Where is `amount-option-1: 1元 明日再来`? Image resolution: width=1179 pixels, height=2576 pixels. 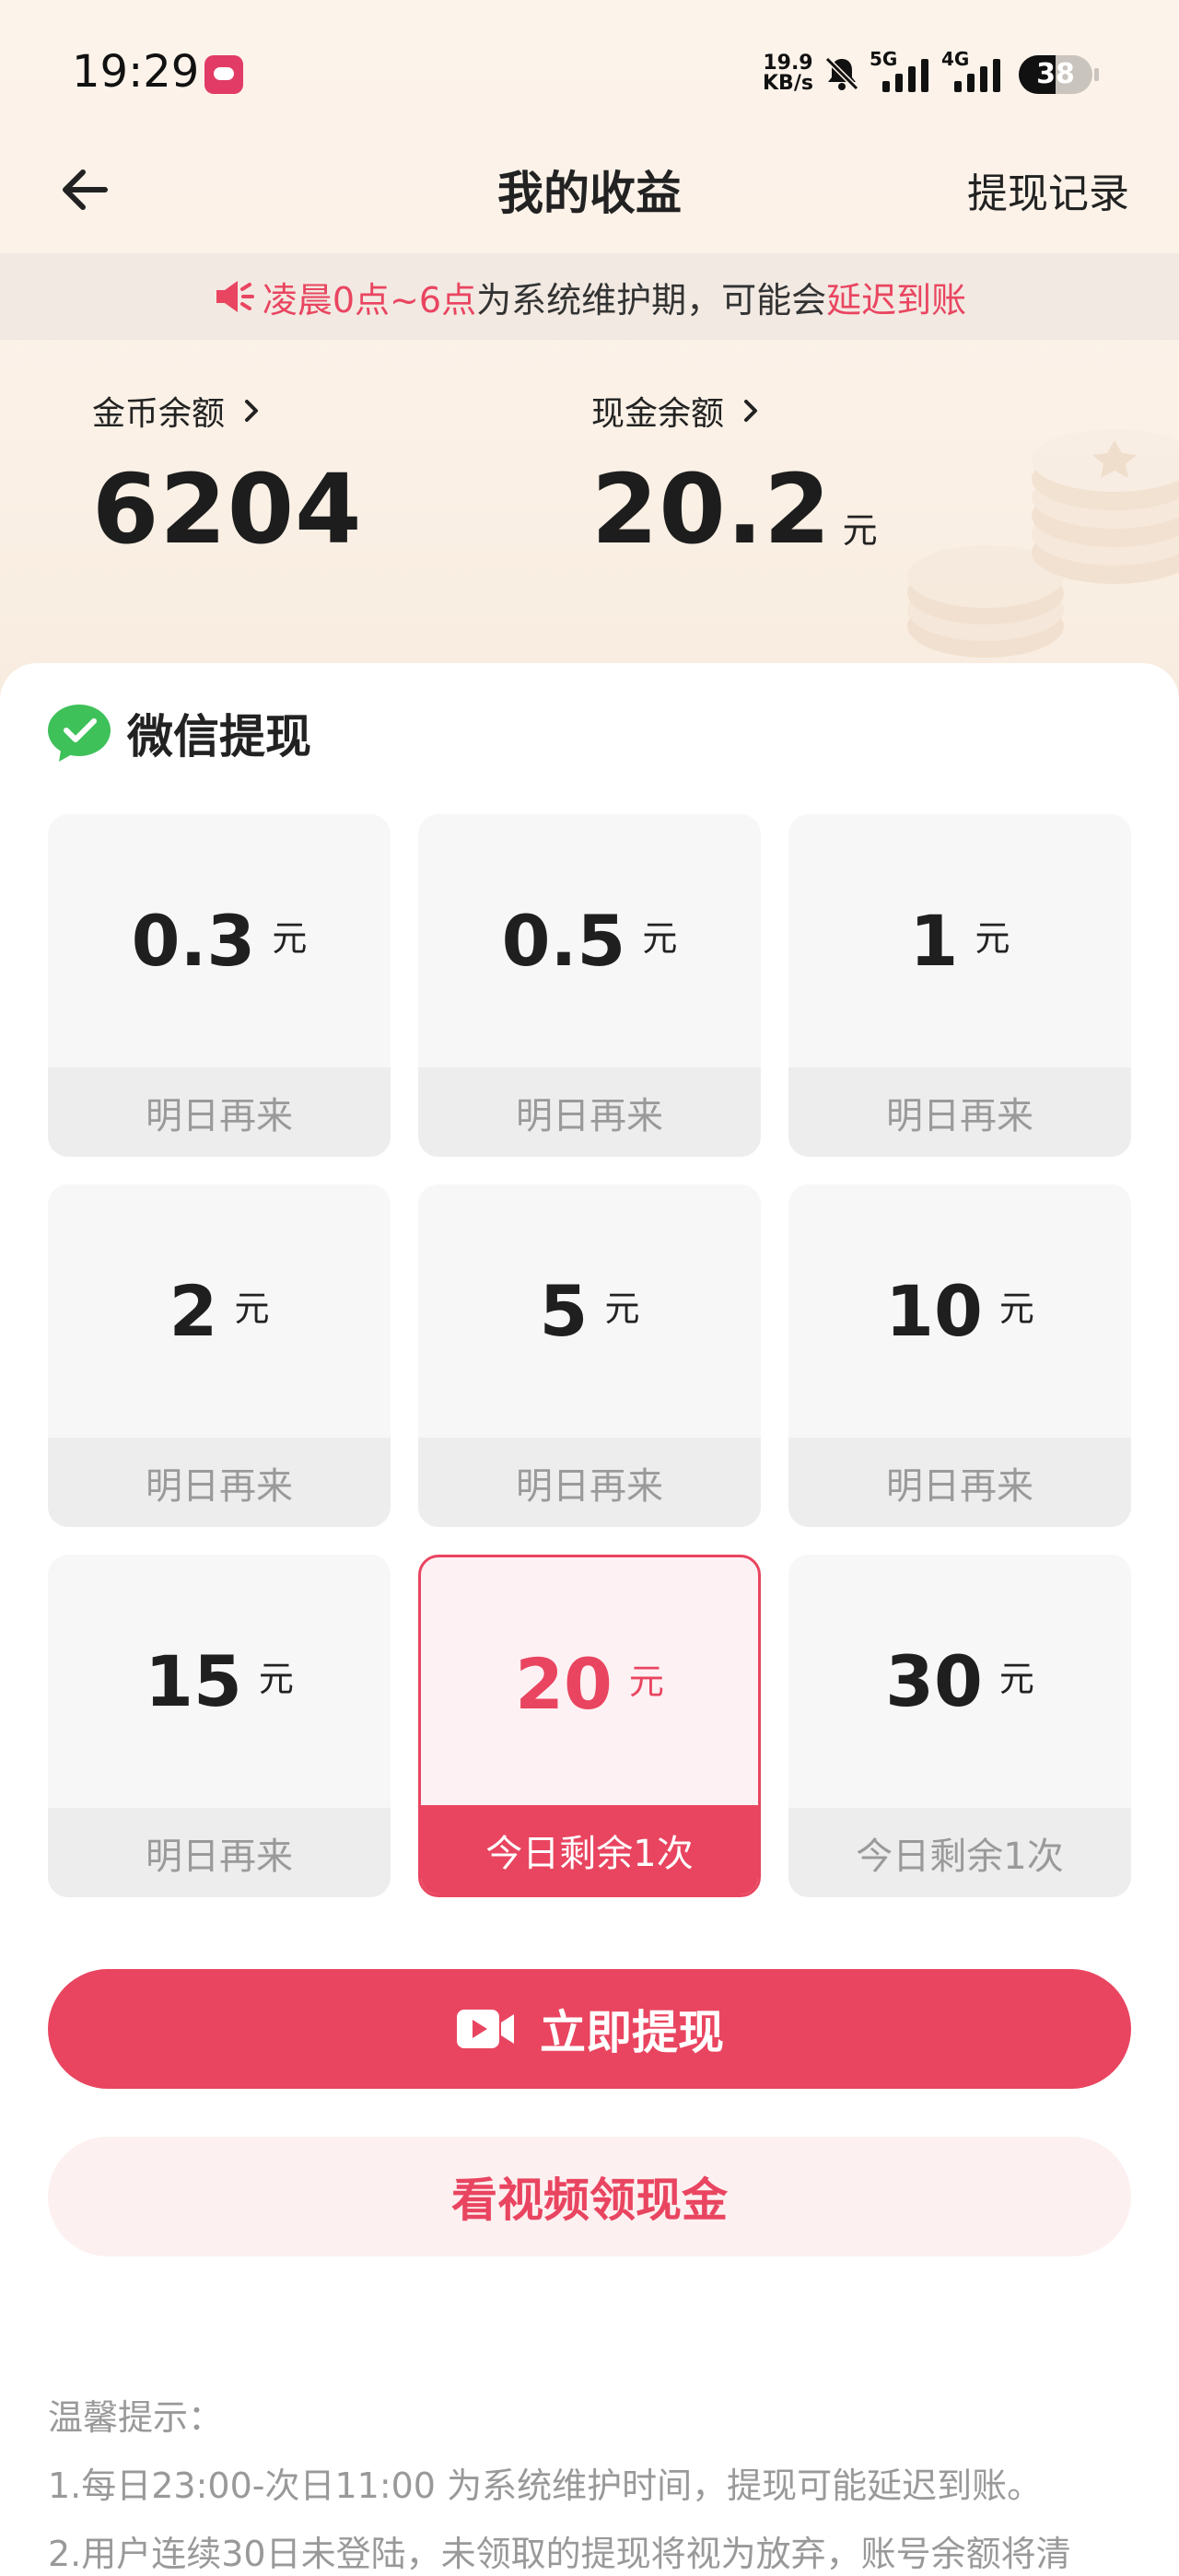
amount-option-1: 1元 明日再来 is located at coordinates (959, 985).